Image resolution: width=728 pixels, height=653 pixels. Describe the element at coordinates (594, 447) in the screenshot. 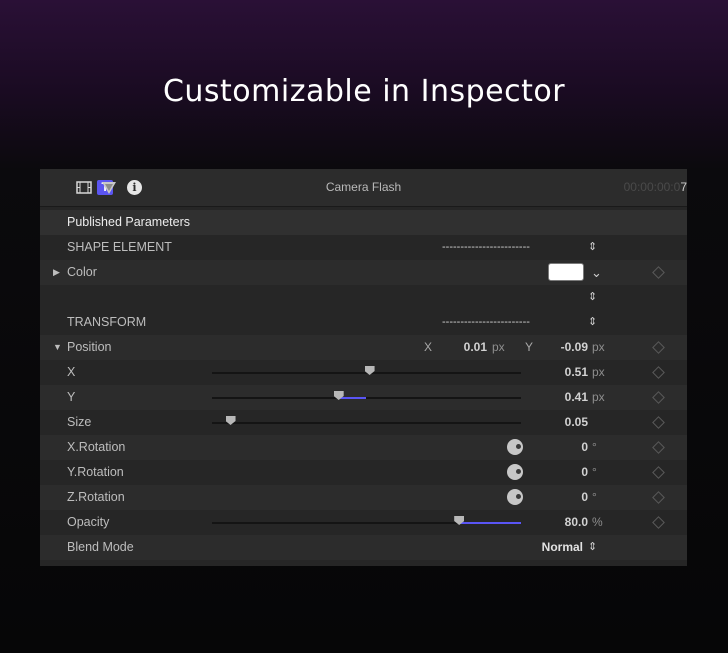

I see `param-x-rotation-unit: °` at that location.